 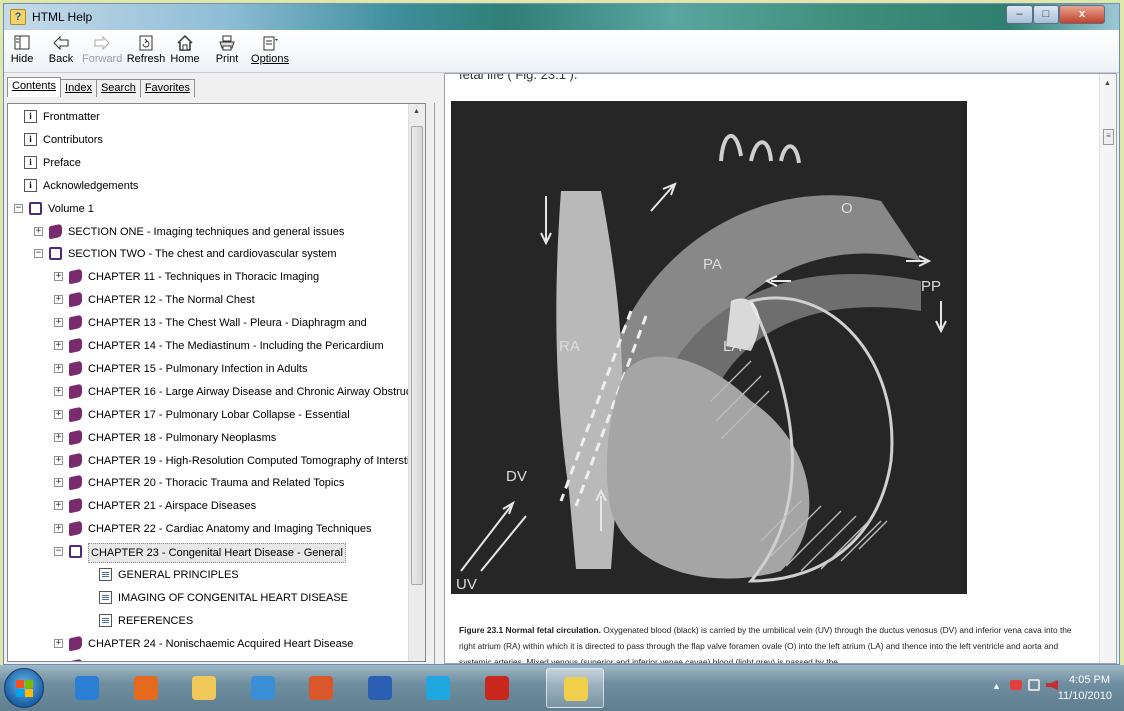 I want to click on minimize-button: –, so click(x=1019, y=14).